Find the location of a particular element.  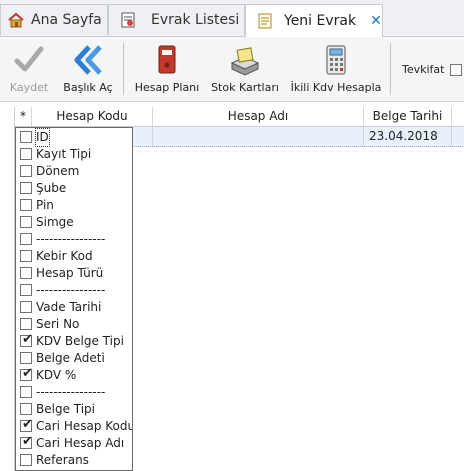

tab-label: Ana Sayfa is located at coordinates (66, 20).